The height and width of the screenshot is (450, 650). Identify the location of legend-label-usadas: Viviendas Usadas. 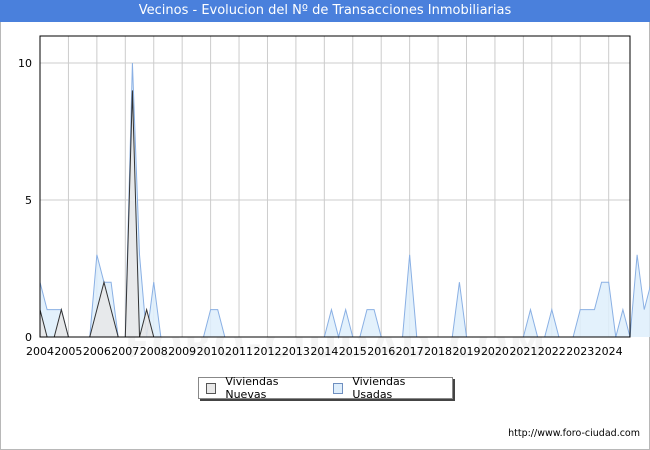
(379, 388).